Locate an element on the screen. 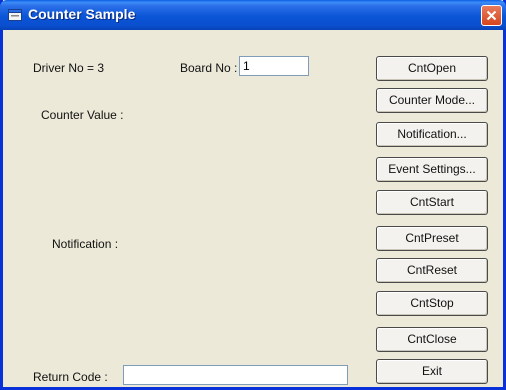 Image resolution: width=506 pixels, height=390 pixels. close-icon is located at coordinates (491, 15).